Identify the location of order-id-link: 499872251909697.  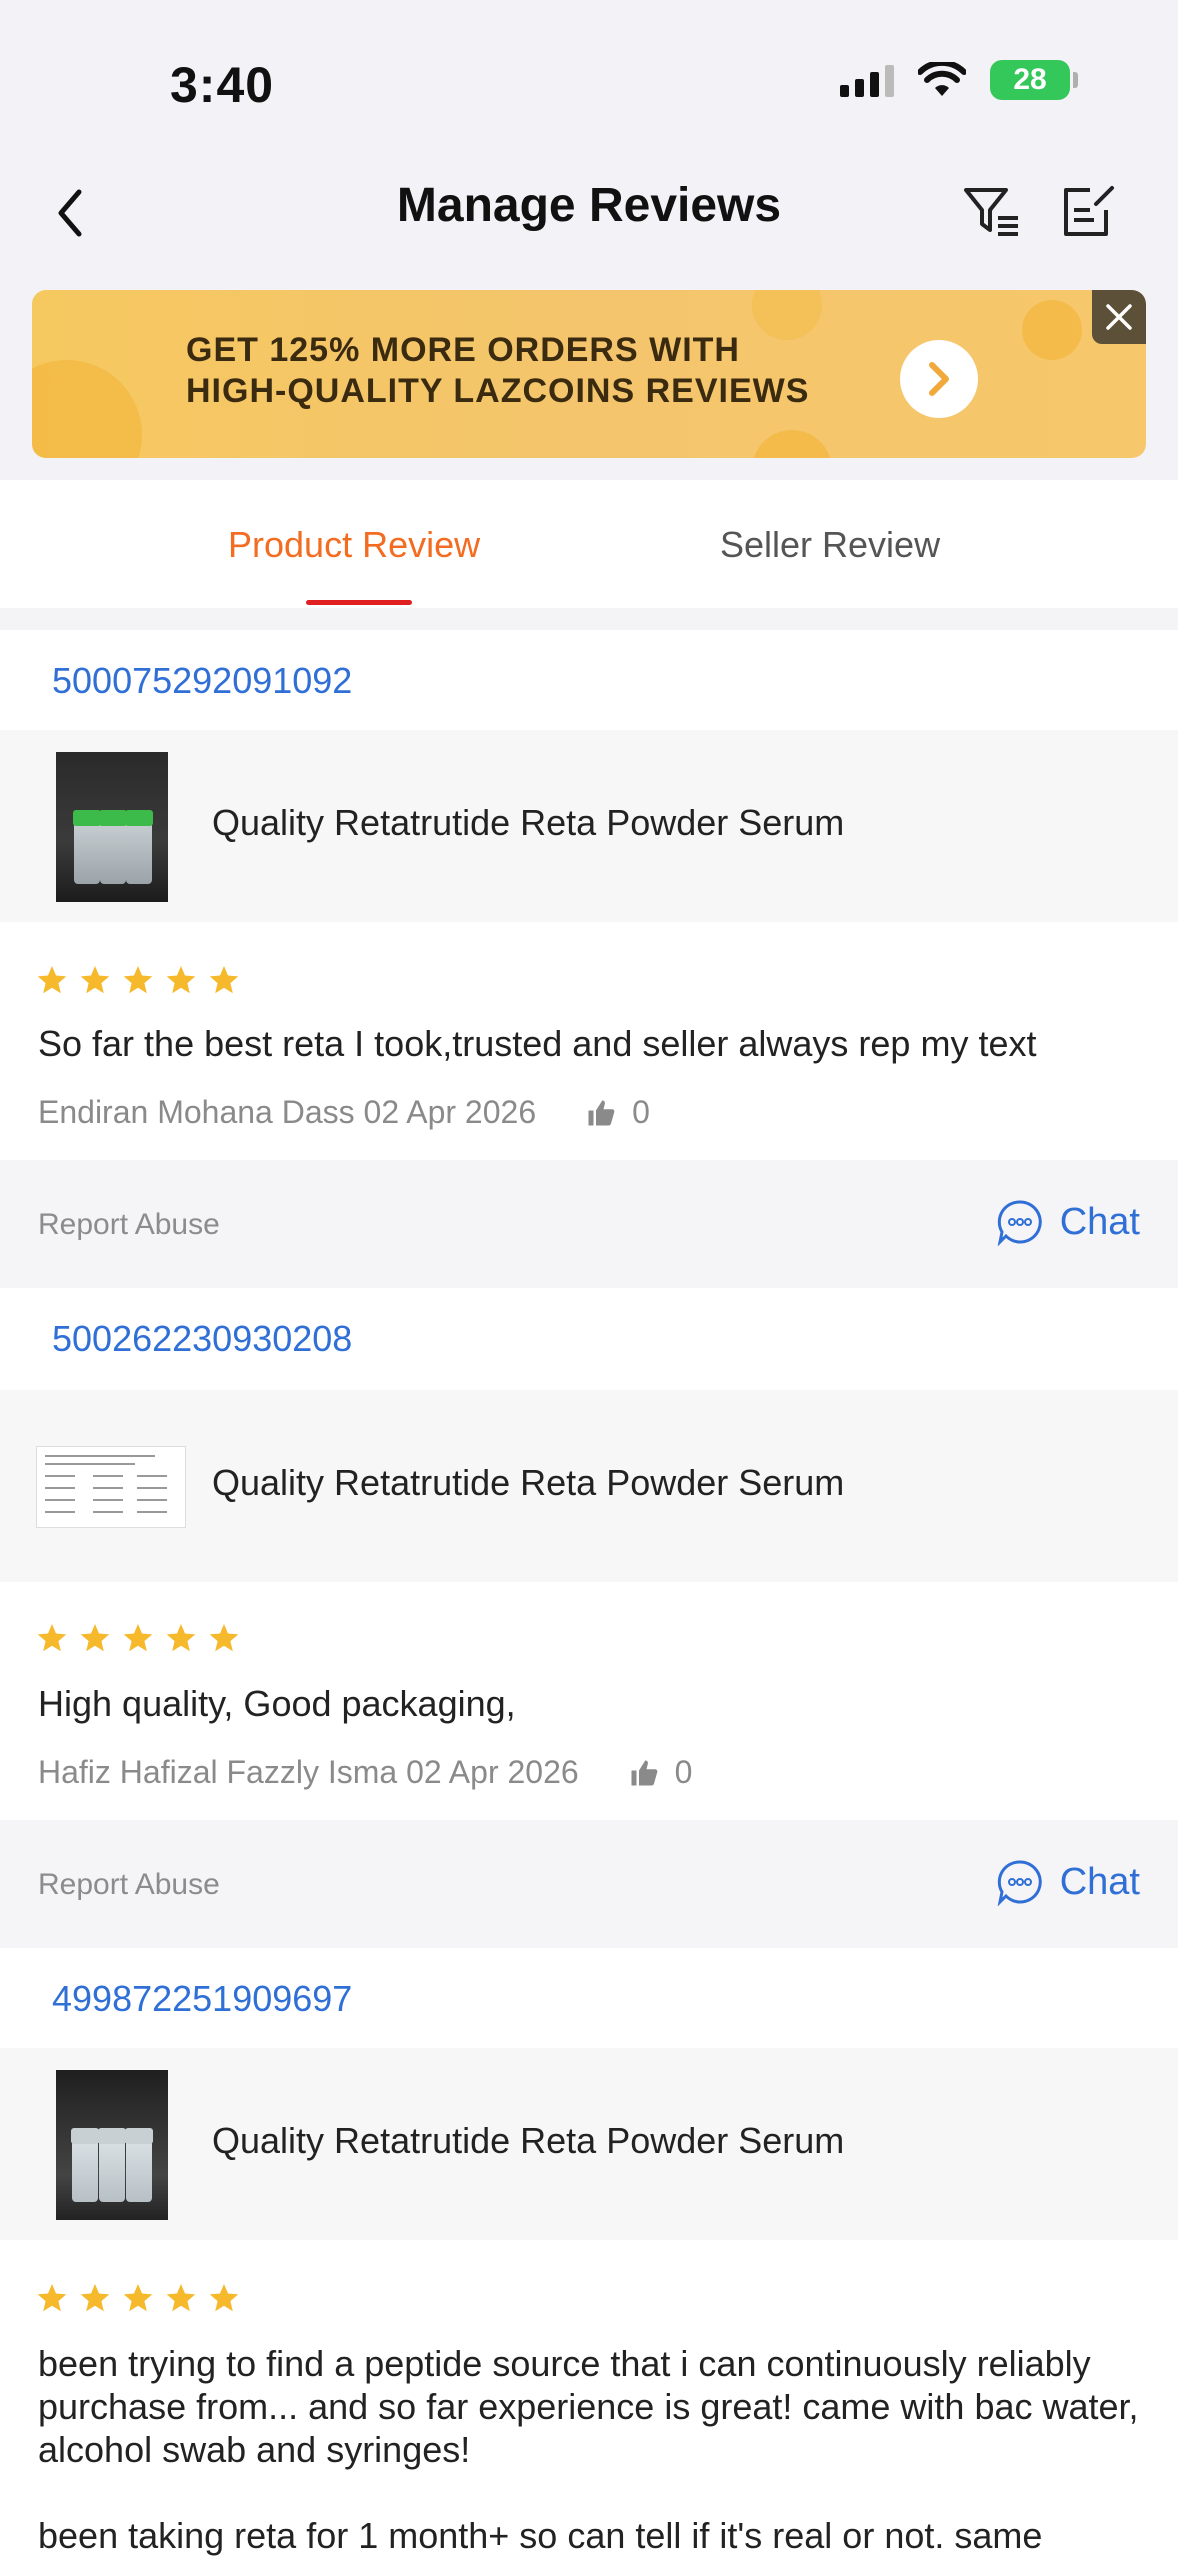
(202, 1999).